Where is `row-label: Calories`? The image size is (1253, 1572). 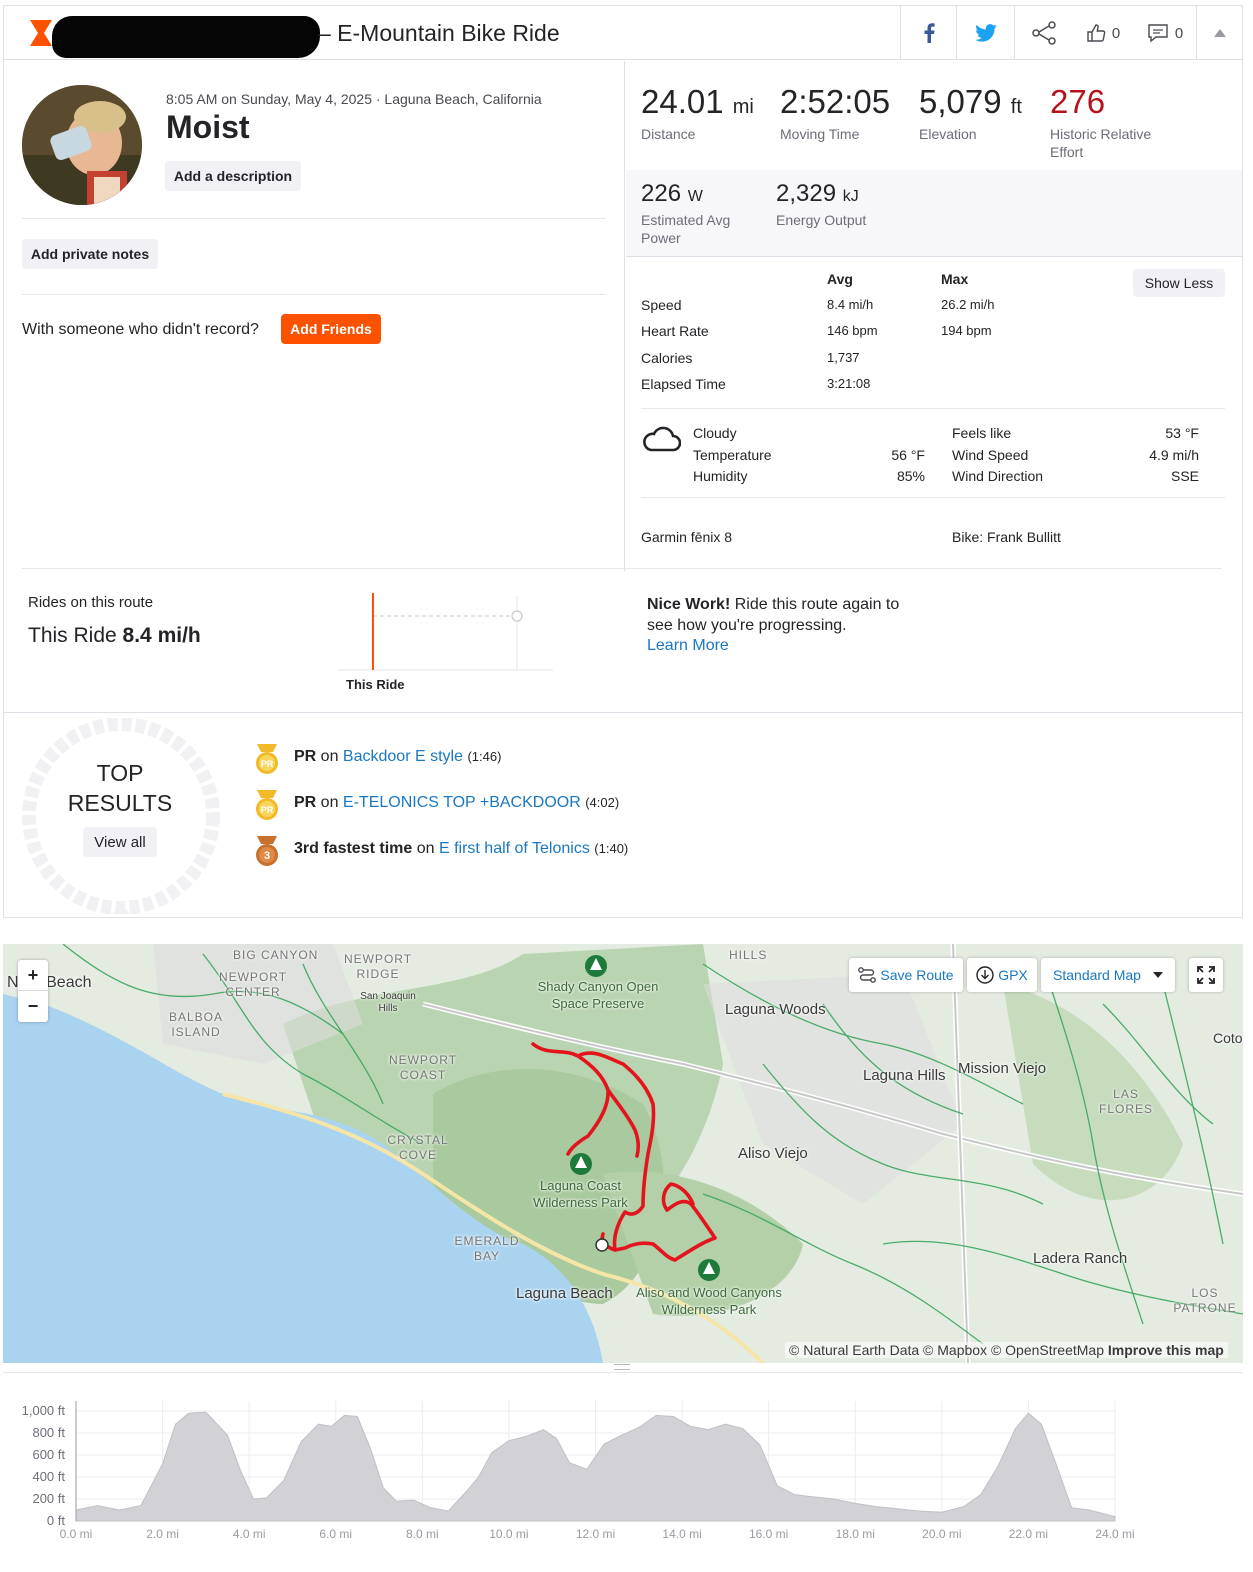 row-label: Calories is located at coordinates (667, 358).